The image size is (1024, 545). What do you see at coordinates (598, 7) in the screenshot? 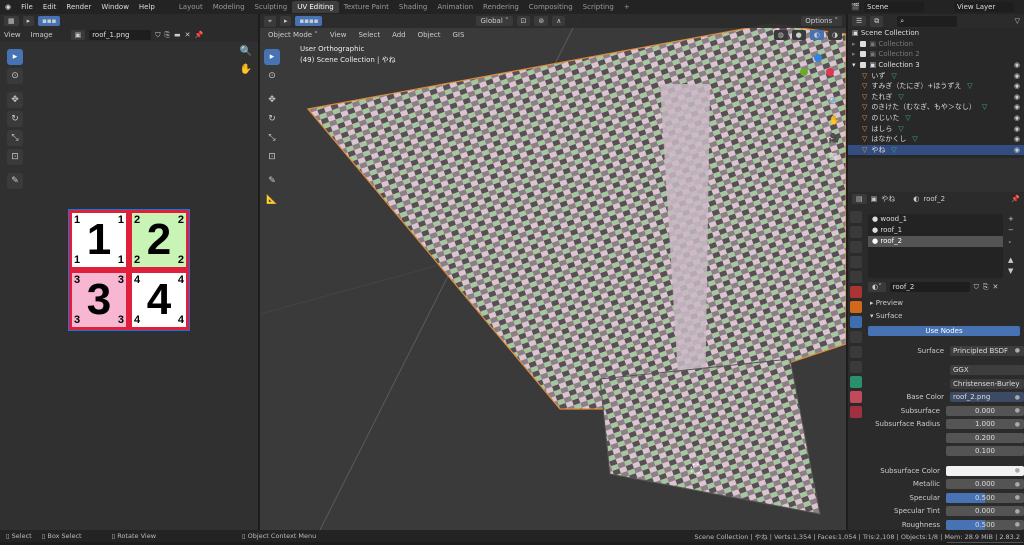
I see `tab-scripting: Scripting` at bounding box center [598, 7].